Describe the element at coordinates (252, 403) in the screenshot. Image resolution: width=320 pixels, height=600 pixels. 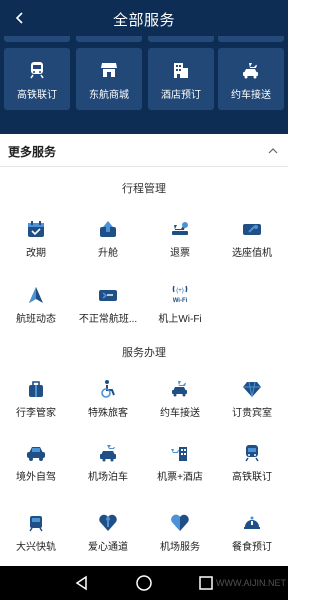
I see `service-vip-lounge: 订贵宾室` at that location.